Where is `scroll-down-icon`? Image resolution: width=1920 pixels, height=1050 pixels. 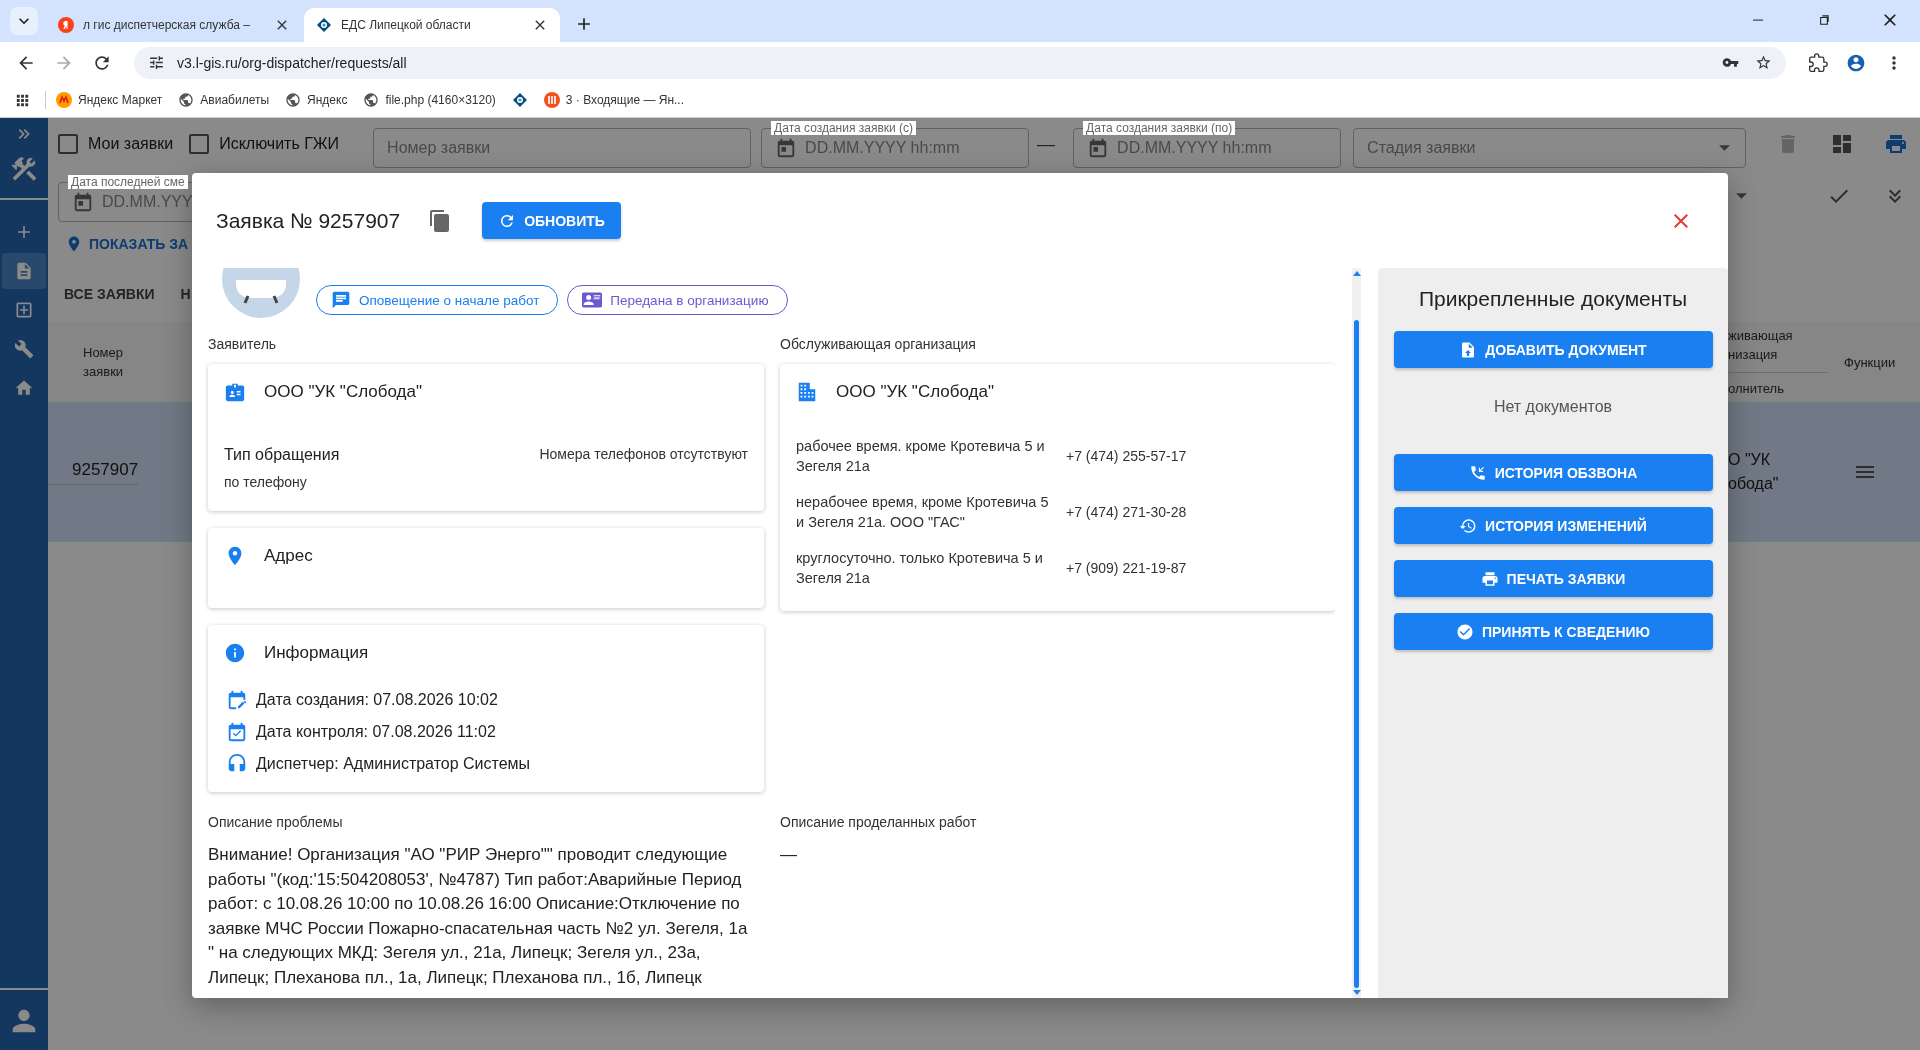
scroll-down-icon is located at coordinates (1356, 993).